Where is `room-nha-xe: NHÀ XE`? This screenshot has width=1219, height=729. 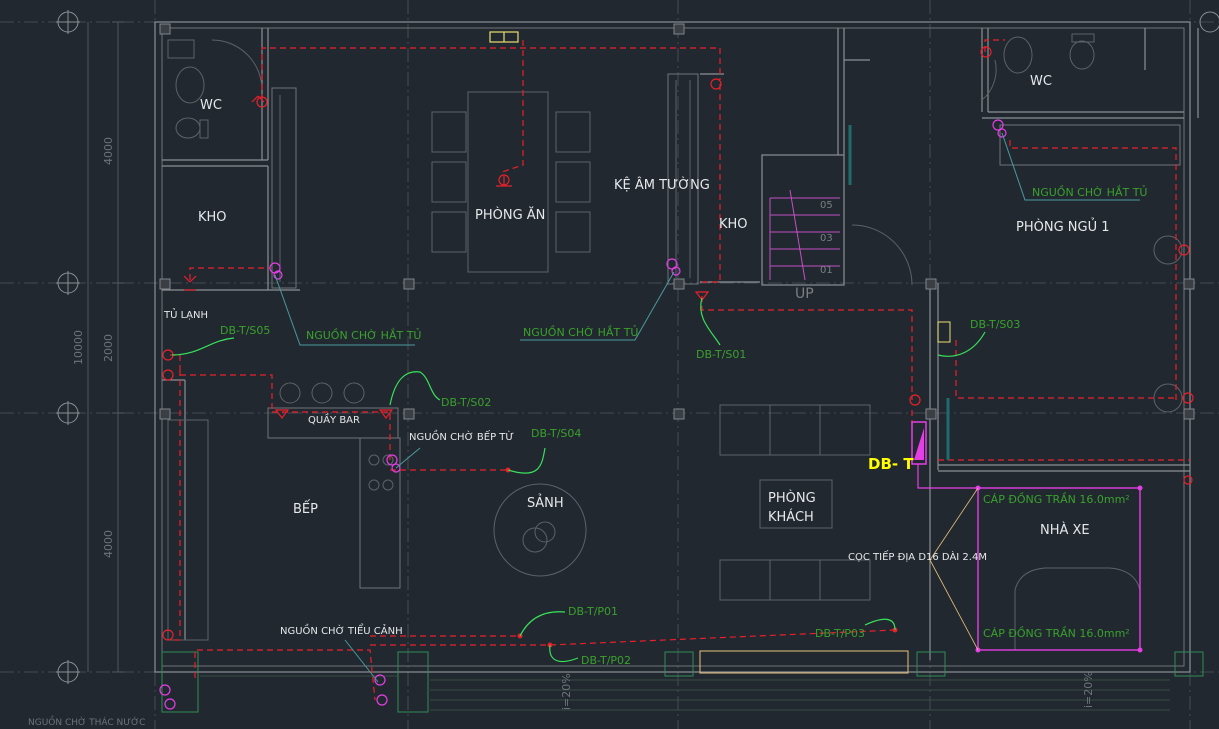
room-nha-xe: NHÀ XE is located at coordinates (1065, 530).